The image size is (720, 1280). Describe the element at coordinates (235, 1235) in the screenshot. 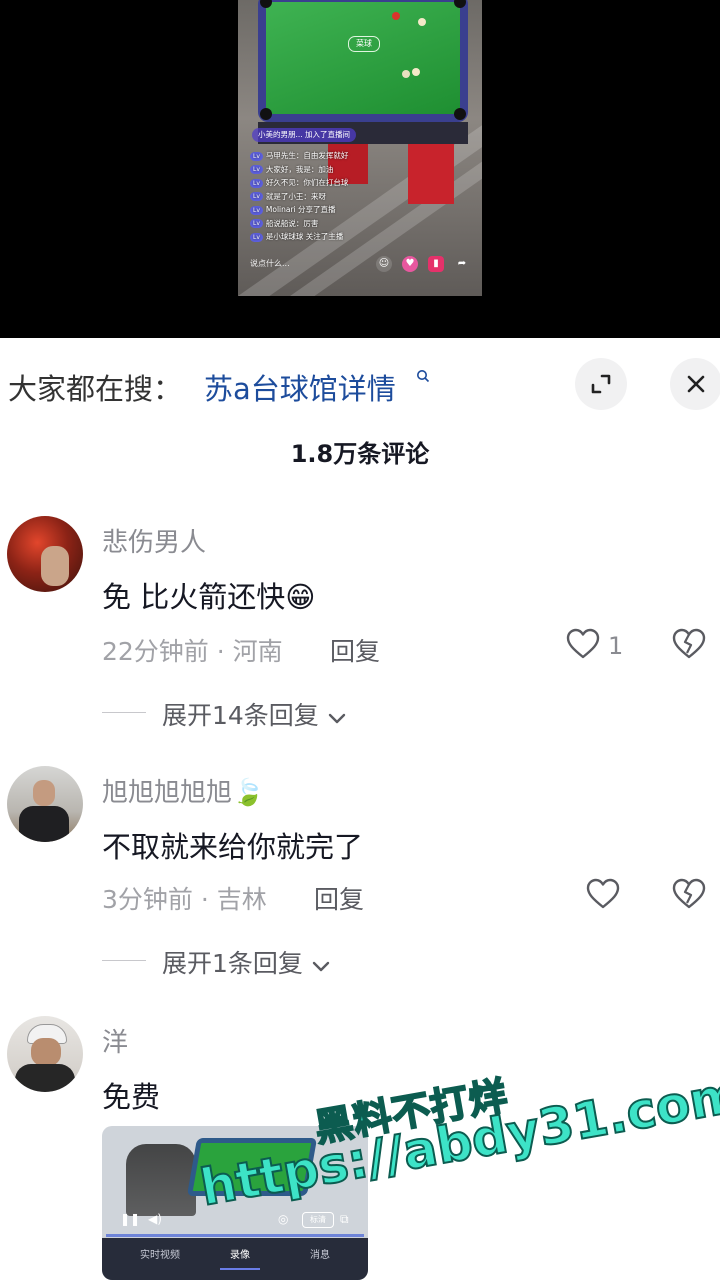

I see `progress-bar` at that location.